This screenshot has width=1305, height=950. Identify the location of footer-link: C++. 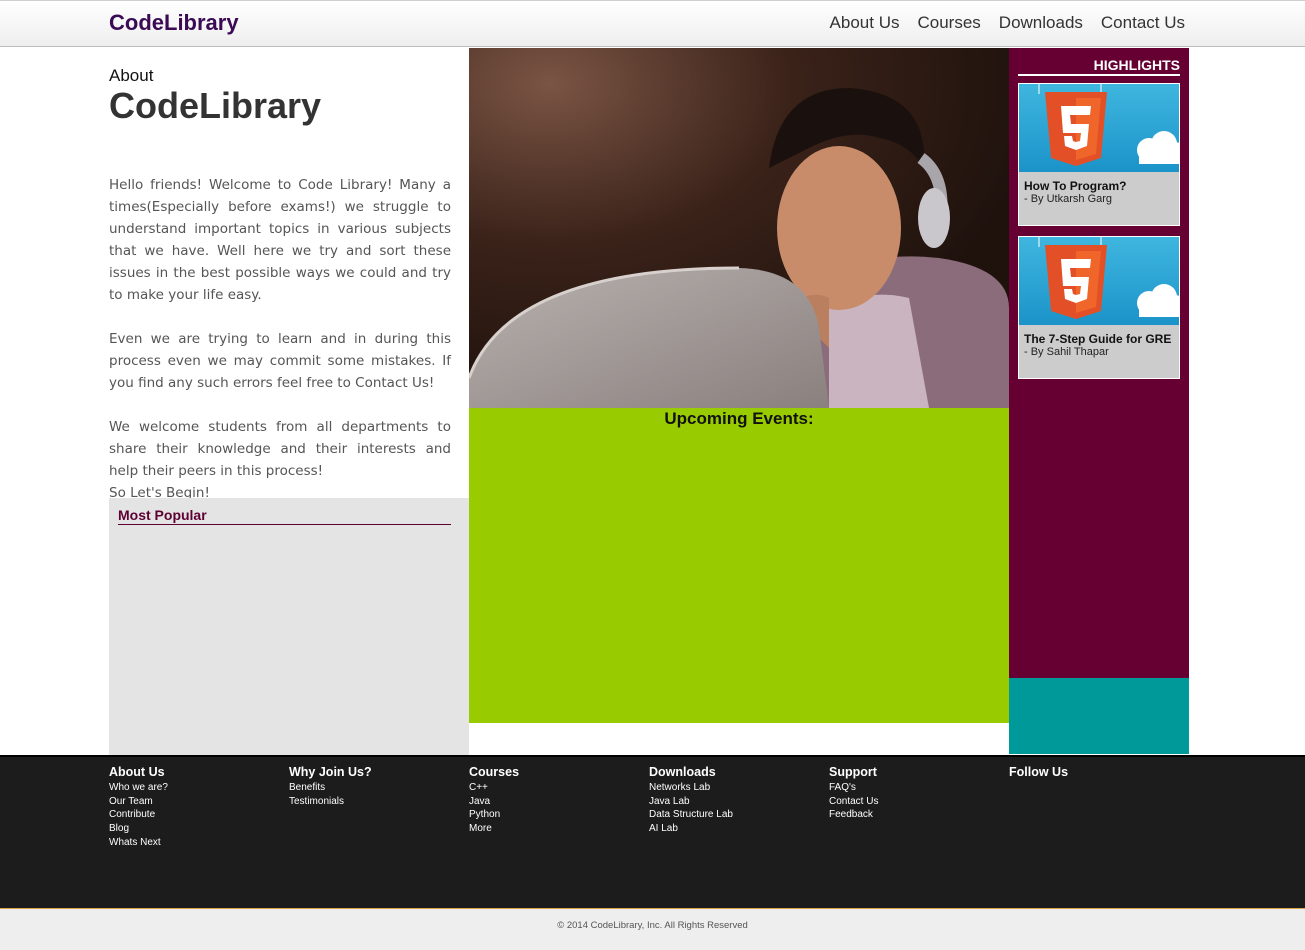
(494, 788).